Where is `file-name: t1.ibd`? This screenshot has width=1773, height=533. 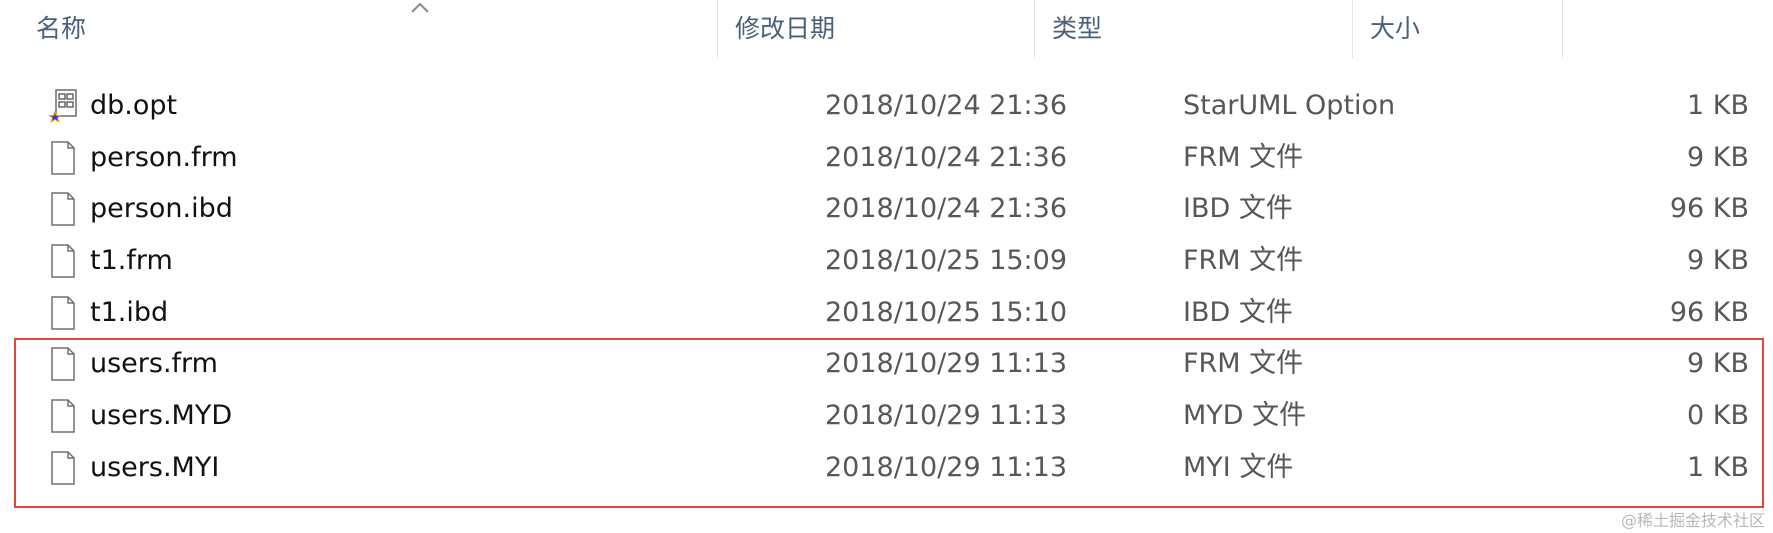
file-name: t1.ibd is located at coordinates (129, 312).